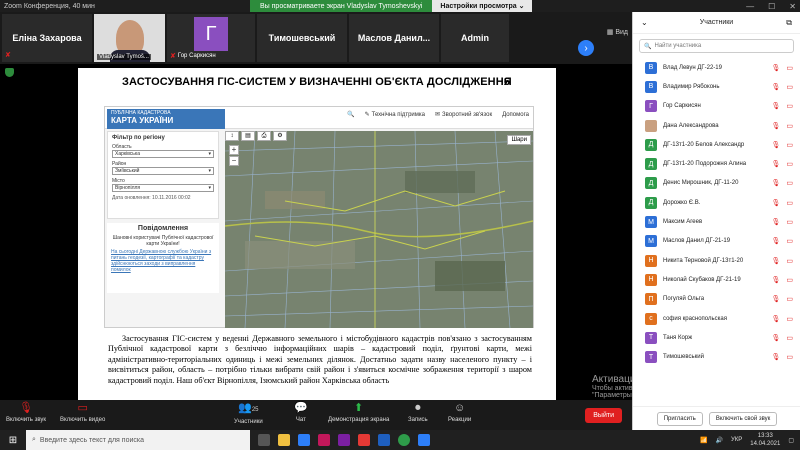 Image resolution: width=800 pixels, height=450 pixels. I want to click on participant-row: Д ДГ-13т1-20 Белов Александр 🎙 ▭, so click(716, 144).